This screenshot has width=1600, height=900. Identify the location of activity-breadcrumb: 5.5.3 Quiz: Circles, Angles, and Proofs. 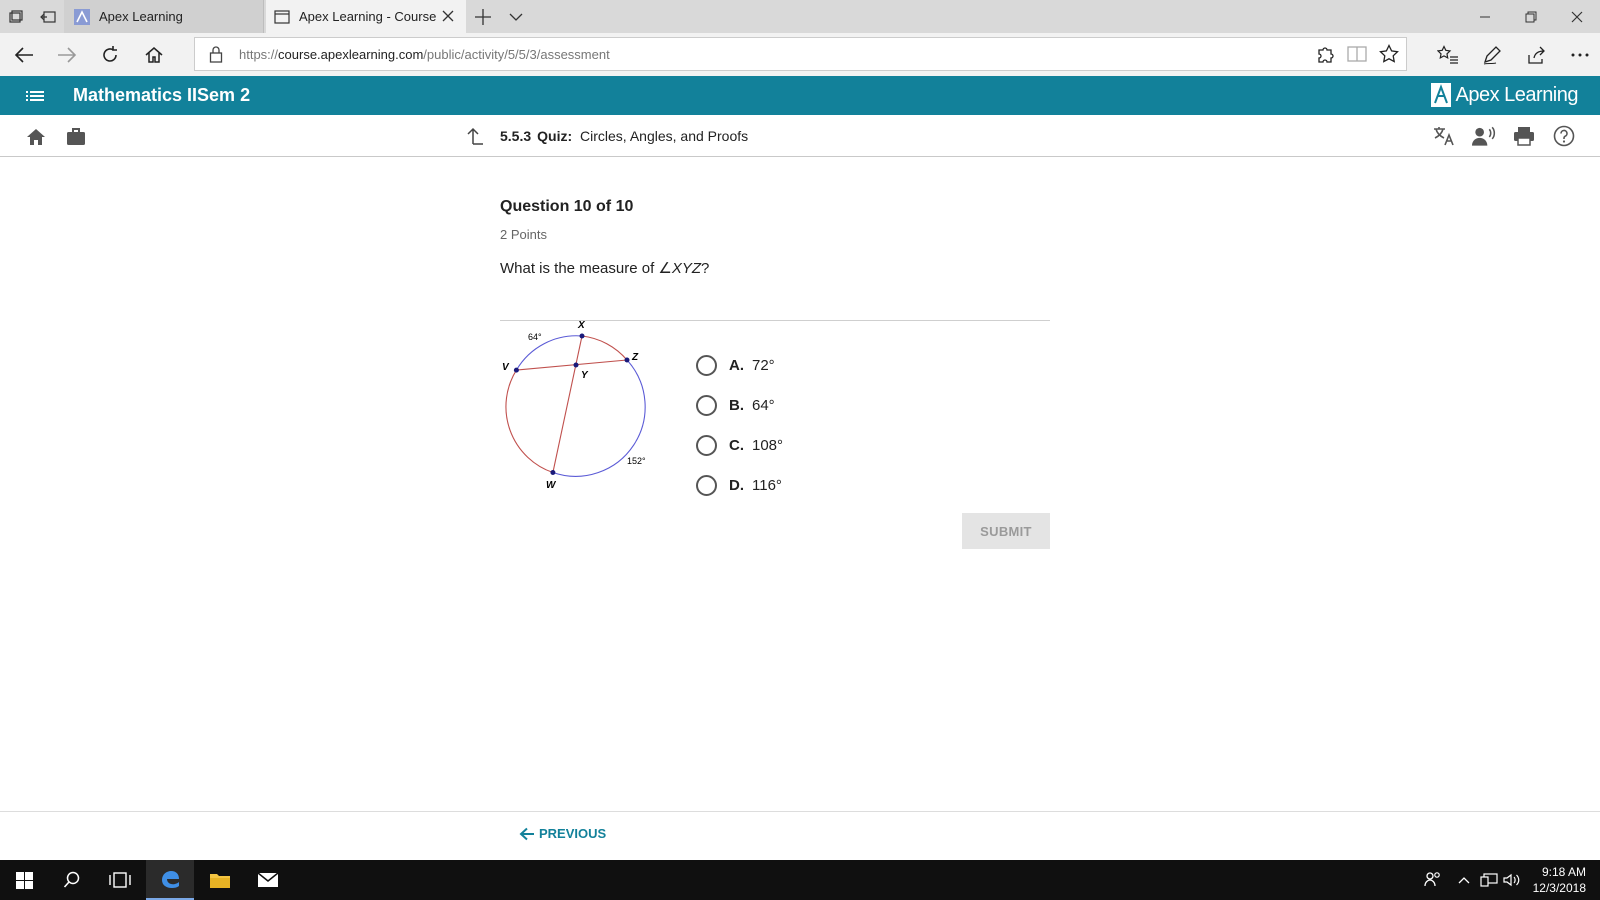
(624, 136).